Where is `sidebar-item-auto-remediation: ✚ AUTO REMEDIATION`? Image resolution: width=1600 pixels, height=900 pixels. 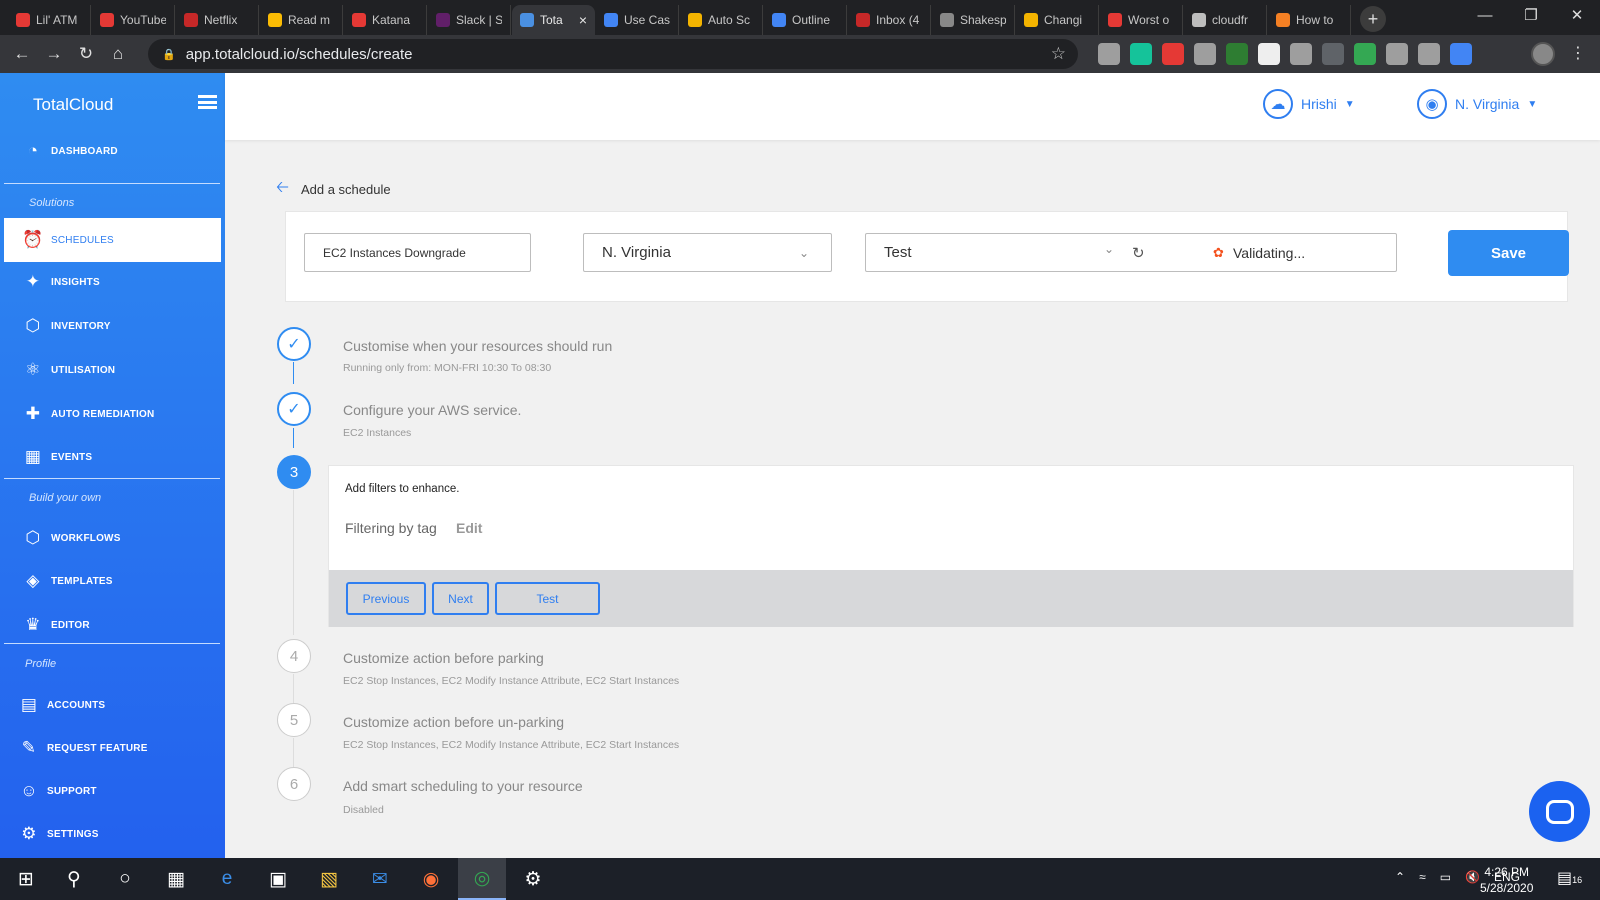 sidebar-item-auto-remediation: ✚ AUTO REMEDIATION is located at coordinates (88, 414).